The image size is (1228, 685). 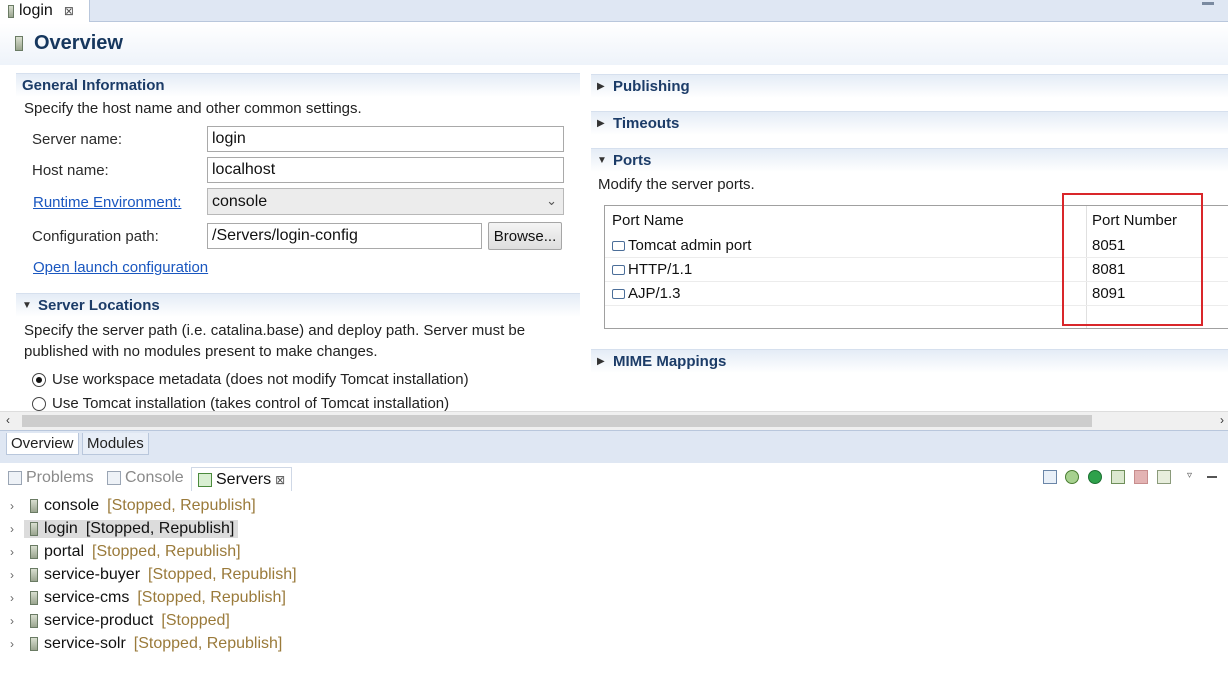 What do you see at coordinates (614, 442) in the screenshot?
I see `editor-page-tabs: Overview Modules` at bounding box center [614, 442].